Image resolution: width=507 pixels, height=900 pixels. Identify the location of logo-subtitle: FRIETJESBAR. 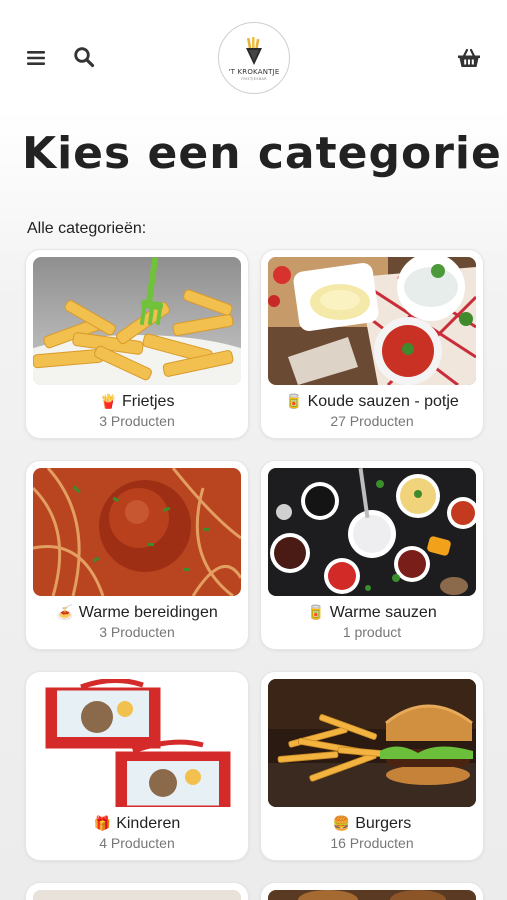
(254, 78).